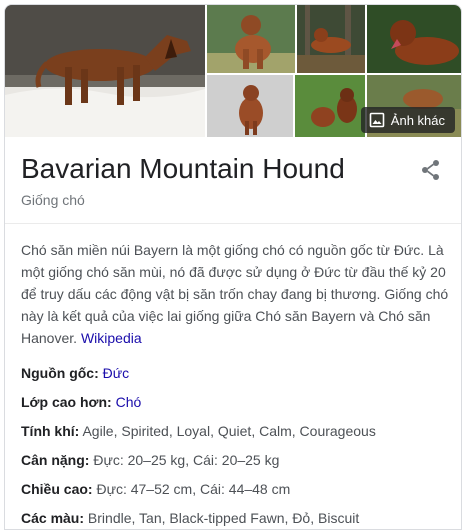 The image size is (466, 530). Describe the element at coordinates (417, 120) in the screenshot. I see `more-images-label: Ảnh khác` at that location.